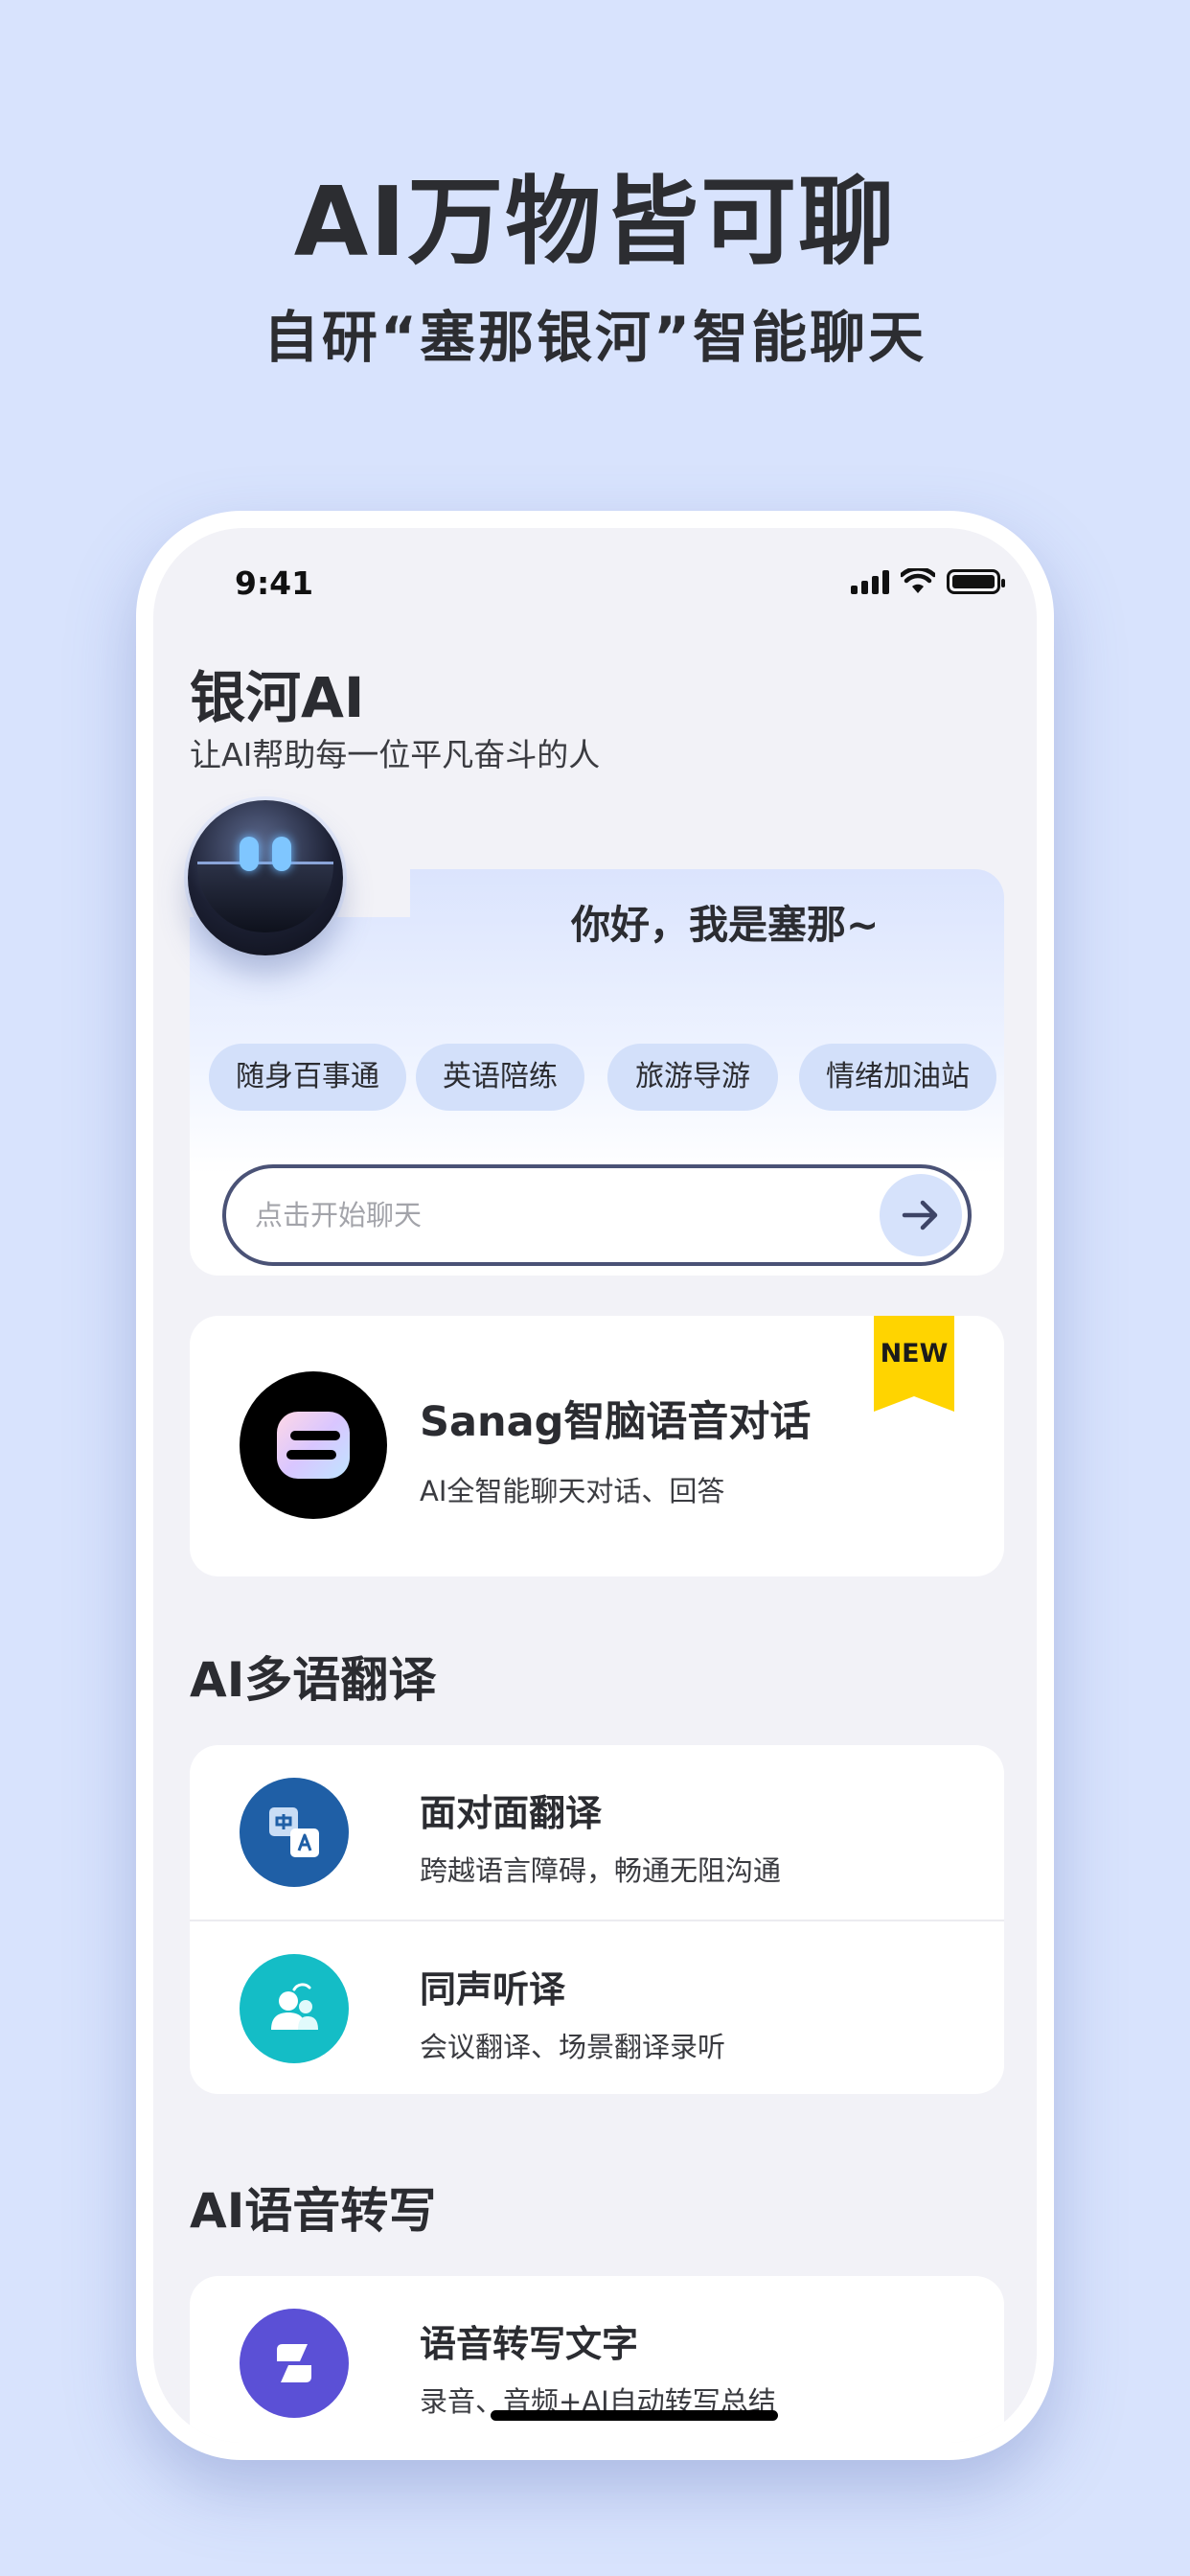  I want to click on translation-list: 面对面翻译 跨越语言障碍，畅通无阻沟通 同声听译 会议翻译、场景翻译录听, so click(597, 1919).